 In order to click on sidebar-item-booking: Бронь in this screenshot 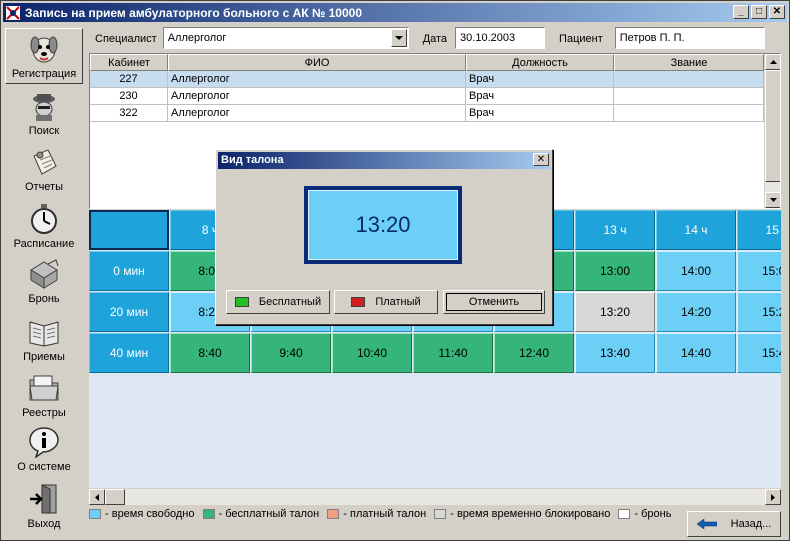, I will do `click(44, 280)`.